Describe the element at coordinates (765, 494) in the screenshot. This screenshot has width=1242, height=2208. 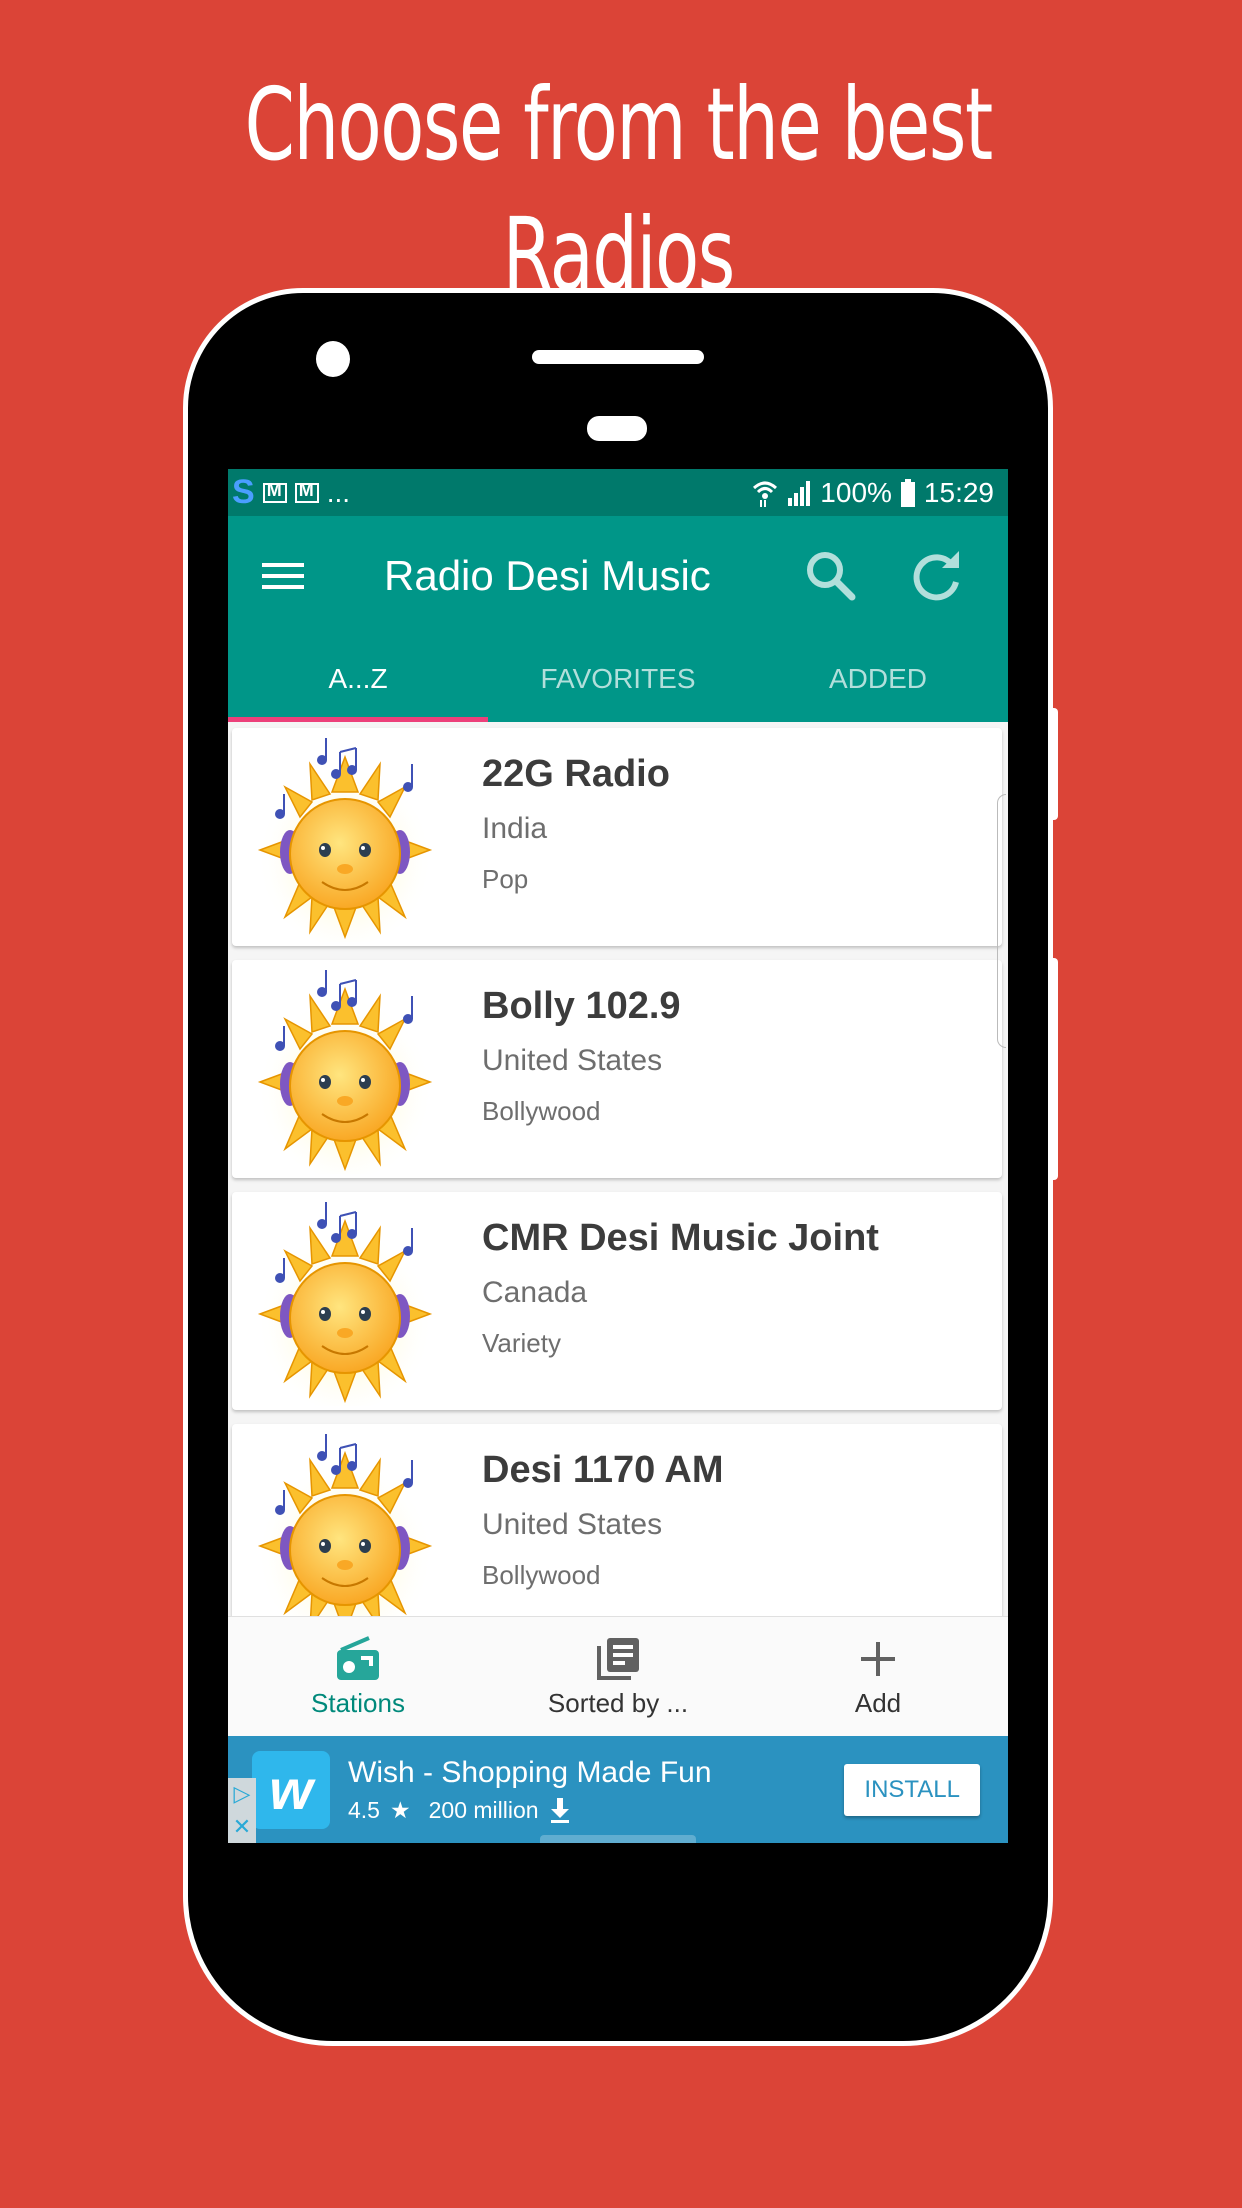
I see `wifi-icon` at that location.